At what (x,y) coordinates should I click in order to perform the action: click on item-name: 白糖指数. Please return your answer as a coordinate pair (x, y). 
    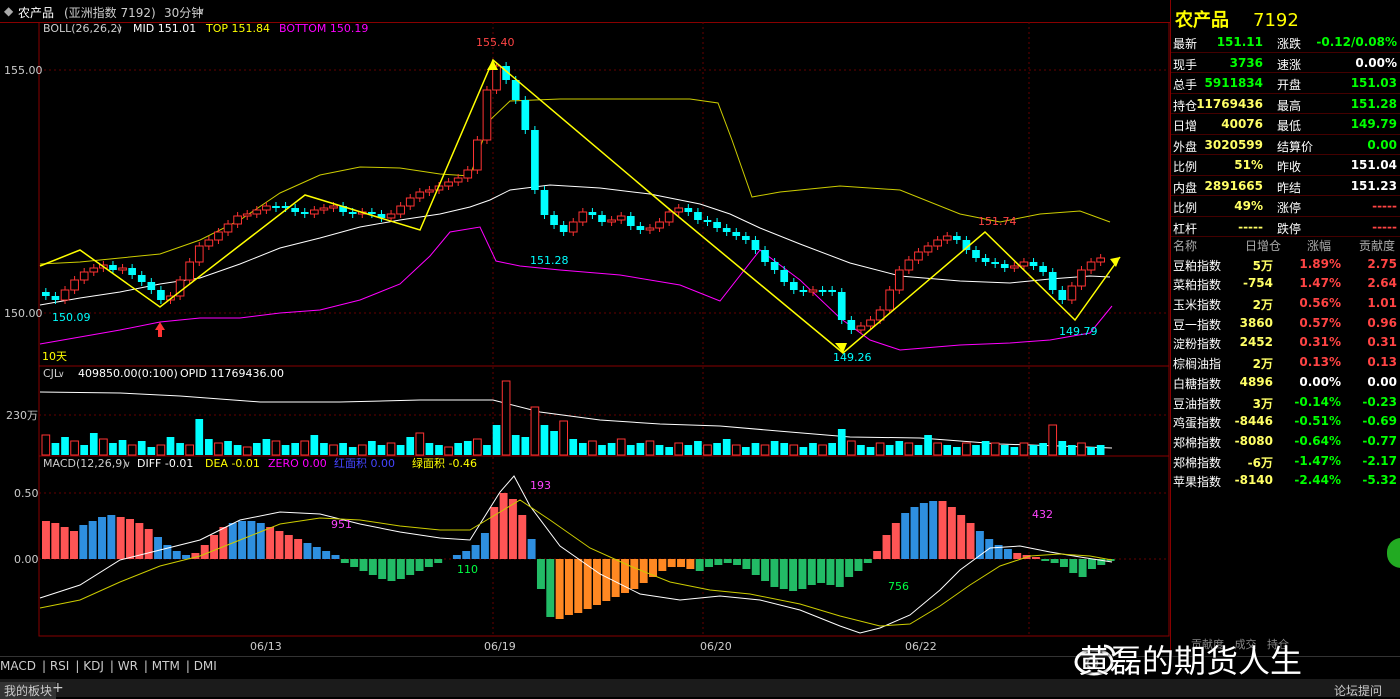
    Looking at the image, I should click on (1197, 383).